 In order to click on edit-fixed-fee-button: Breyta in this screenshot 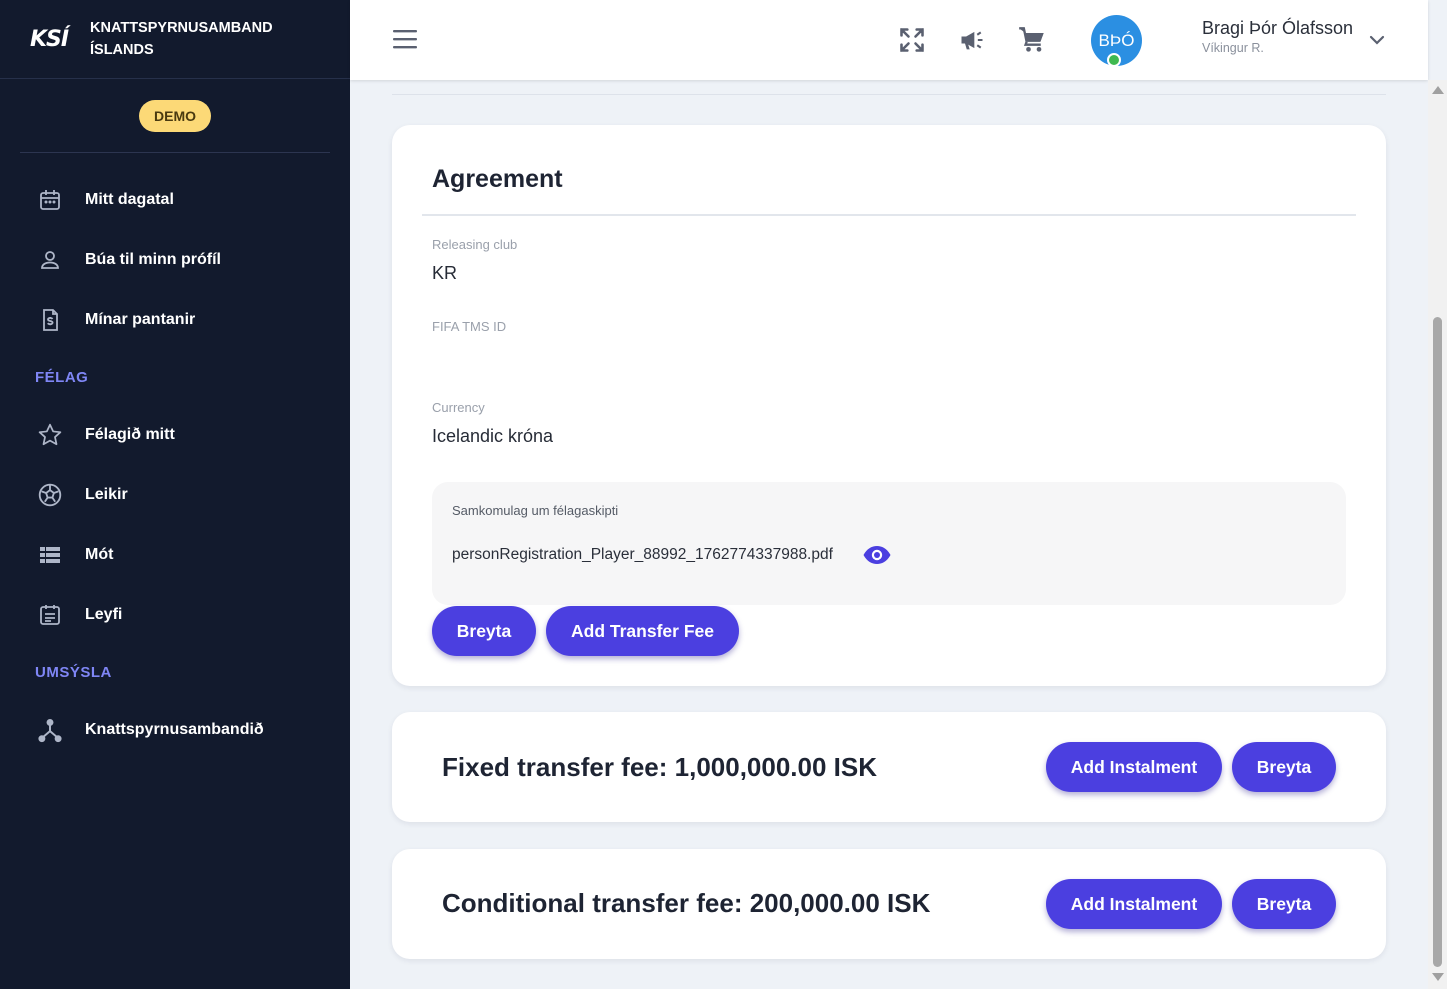, I will do `click(1284, 767)`.